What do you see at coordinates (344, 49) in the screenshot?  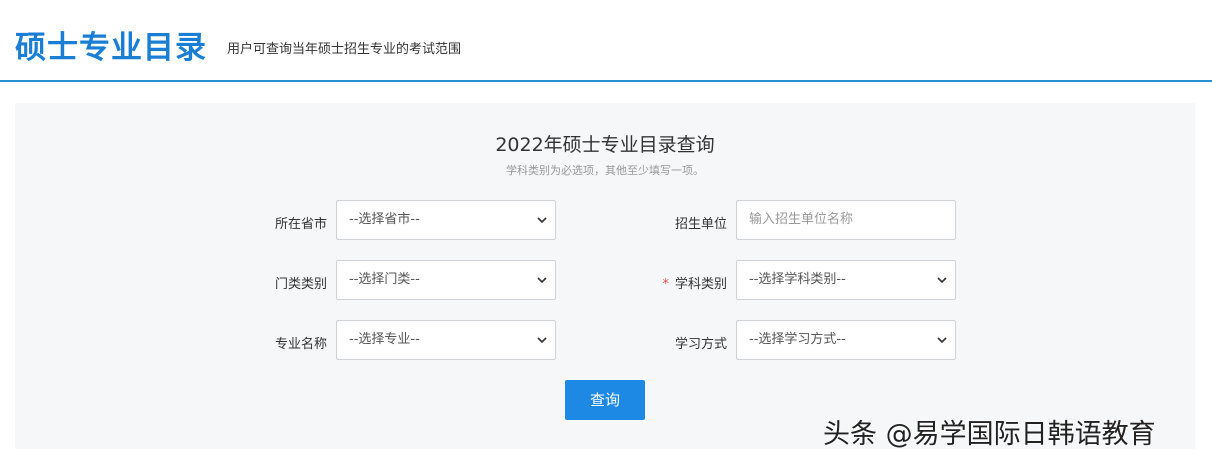 I see `page-subtitle: 用户可查询当年硕士招生专业的考试范围` at bounding box center [344, 49].